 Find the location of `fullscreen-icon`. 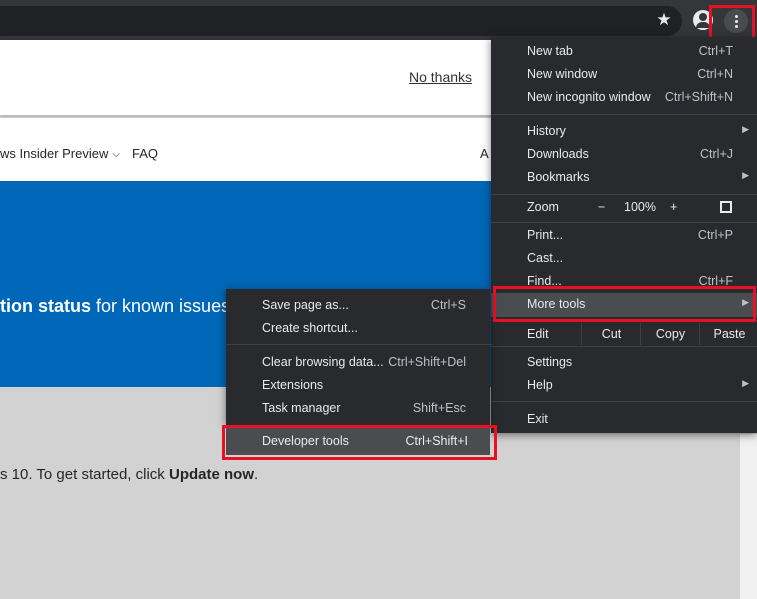

fullscreen-icon is located at coordinates (726, 207).